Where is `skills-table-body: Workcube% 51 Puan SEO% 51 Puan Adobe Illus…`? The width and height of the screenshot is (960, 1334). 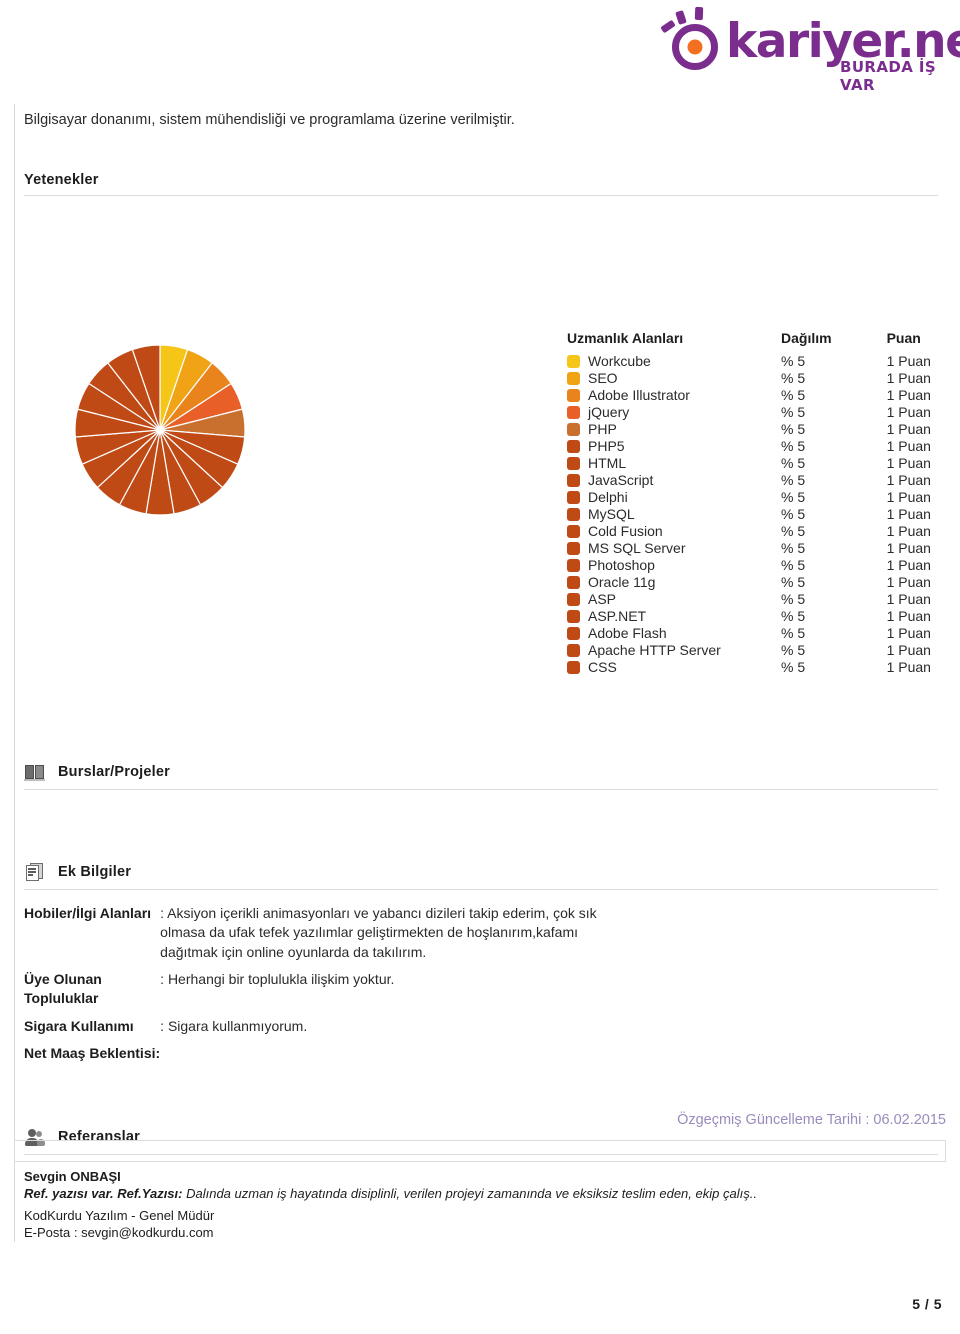 skills-table-body: Workcube% 51 Puan SEO% 51 Puan Adobe Illus… is located at coordinates (749, 513).